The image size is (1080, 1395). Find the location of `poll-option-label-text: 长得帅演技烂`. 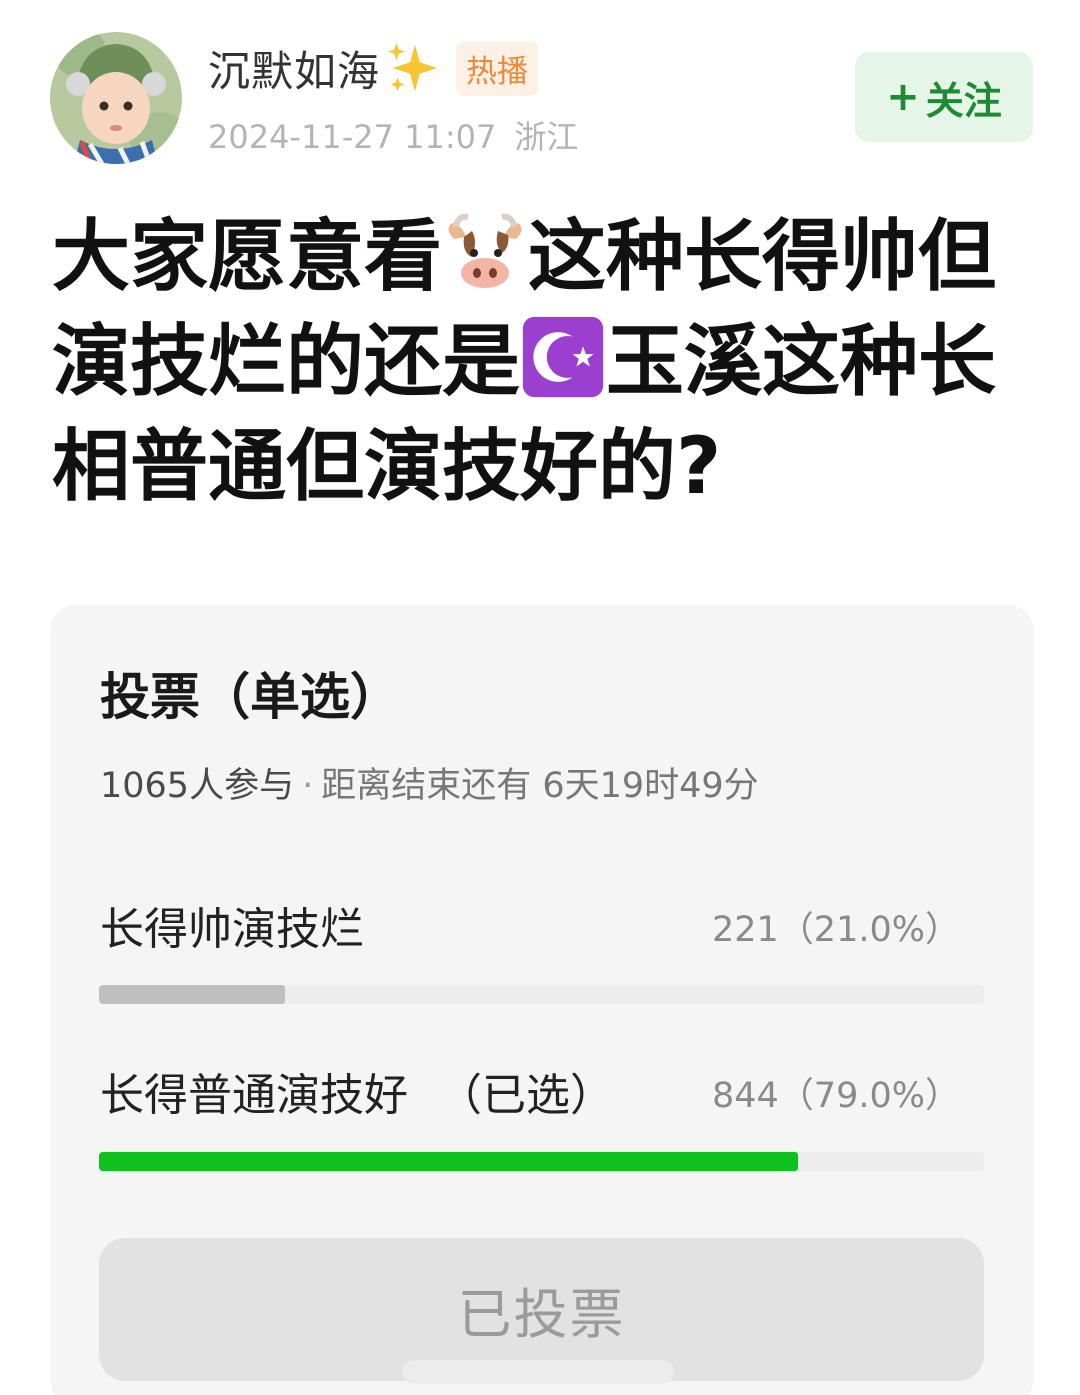

poll-option-label-text: 长得帅演技烂 is located at coordinates (232, 929).